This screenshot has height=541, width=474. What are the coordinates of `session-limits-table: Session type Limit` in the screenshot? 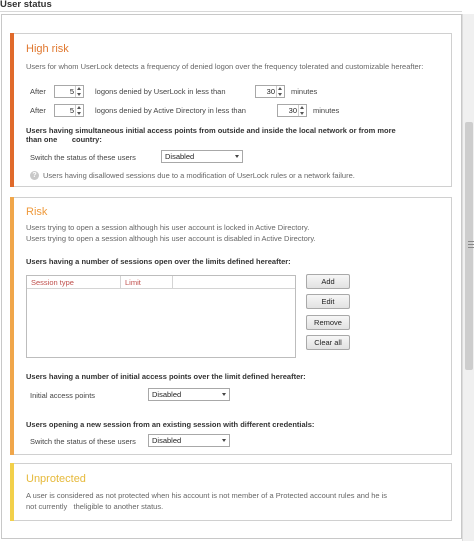 It's located at (161, 316).